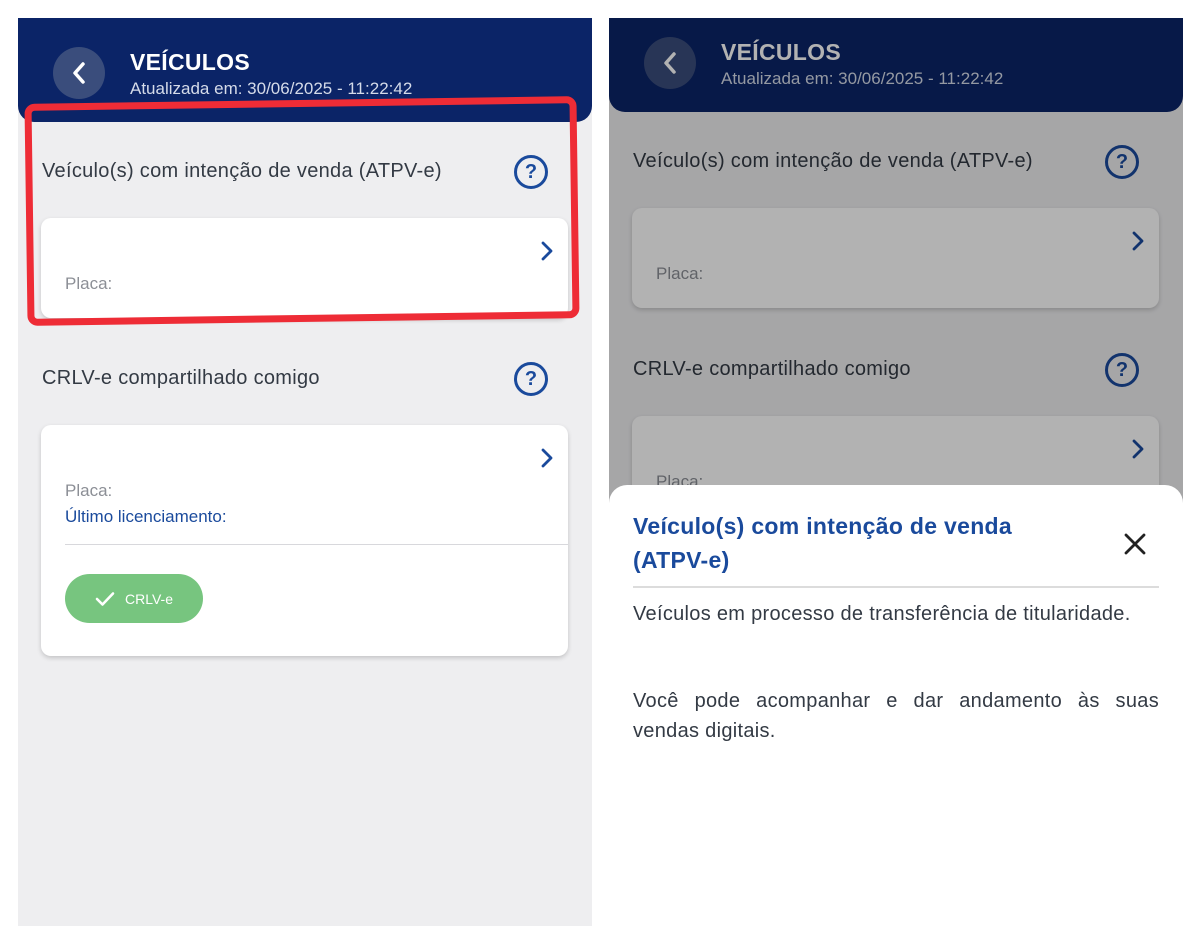  I want to click on crlv-e-button-label: CRLV-e, so click(149, 598).